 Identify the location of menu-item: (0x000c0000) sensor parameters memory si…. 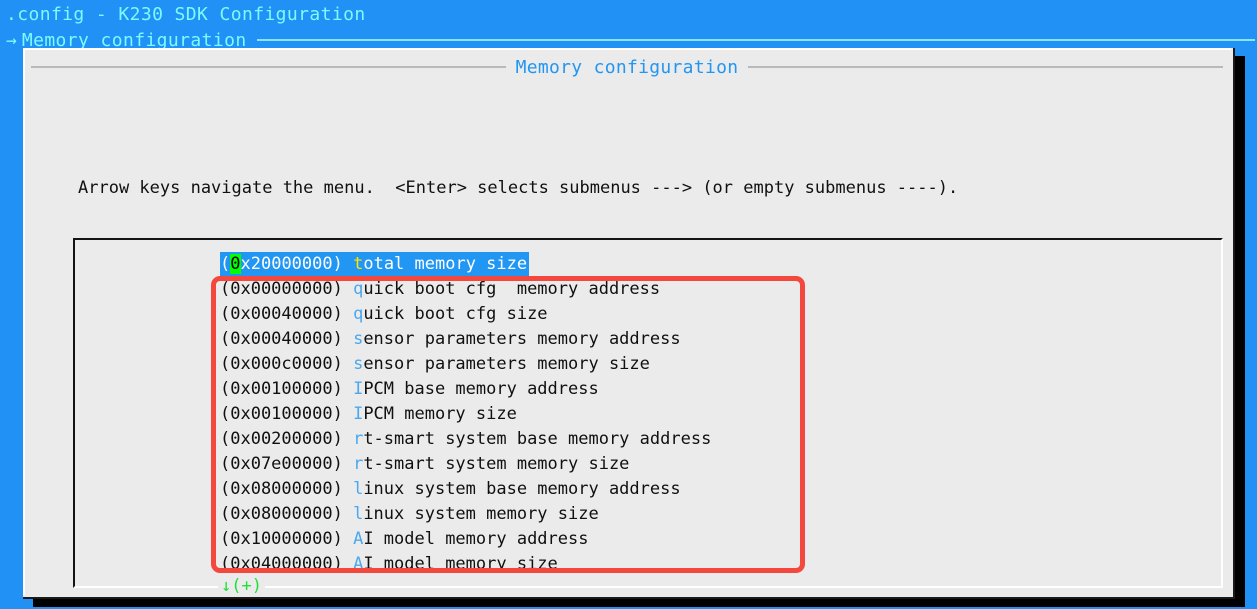
(435, 364).